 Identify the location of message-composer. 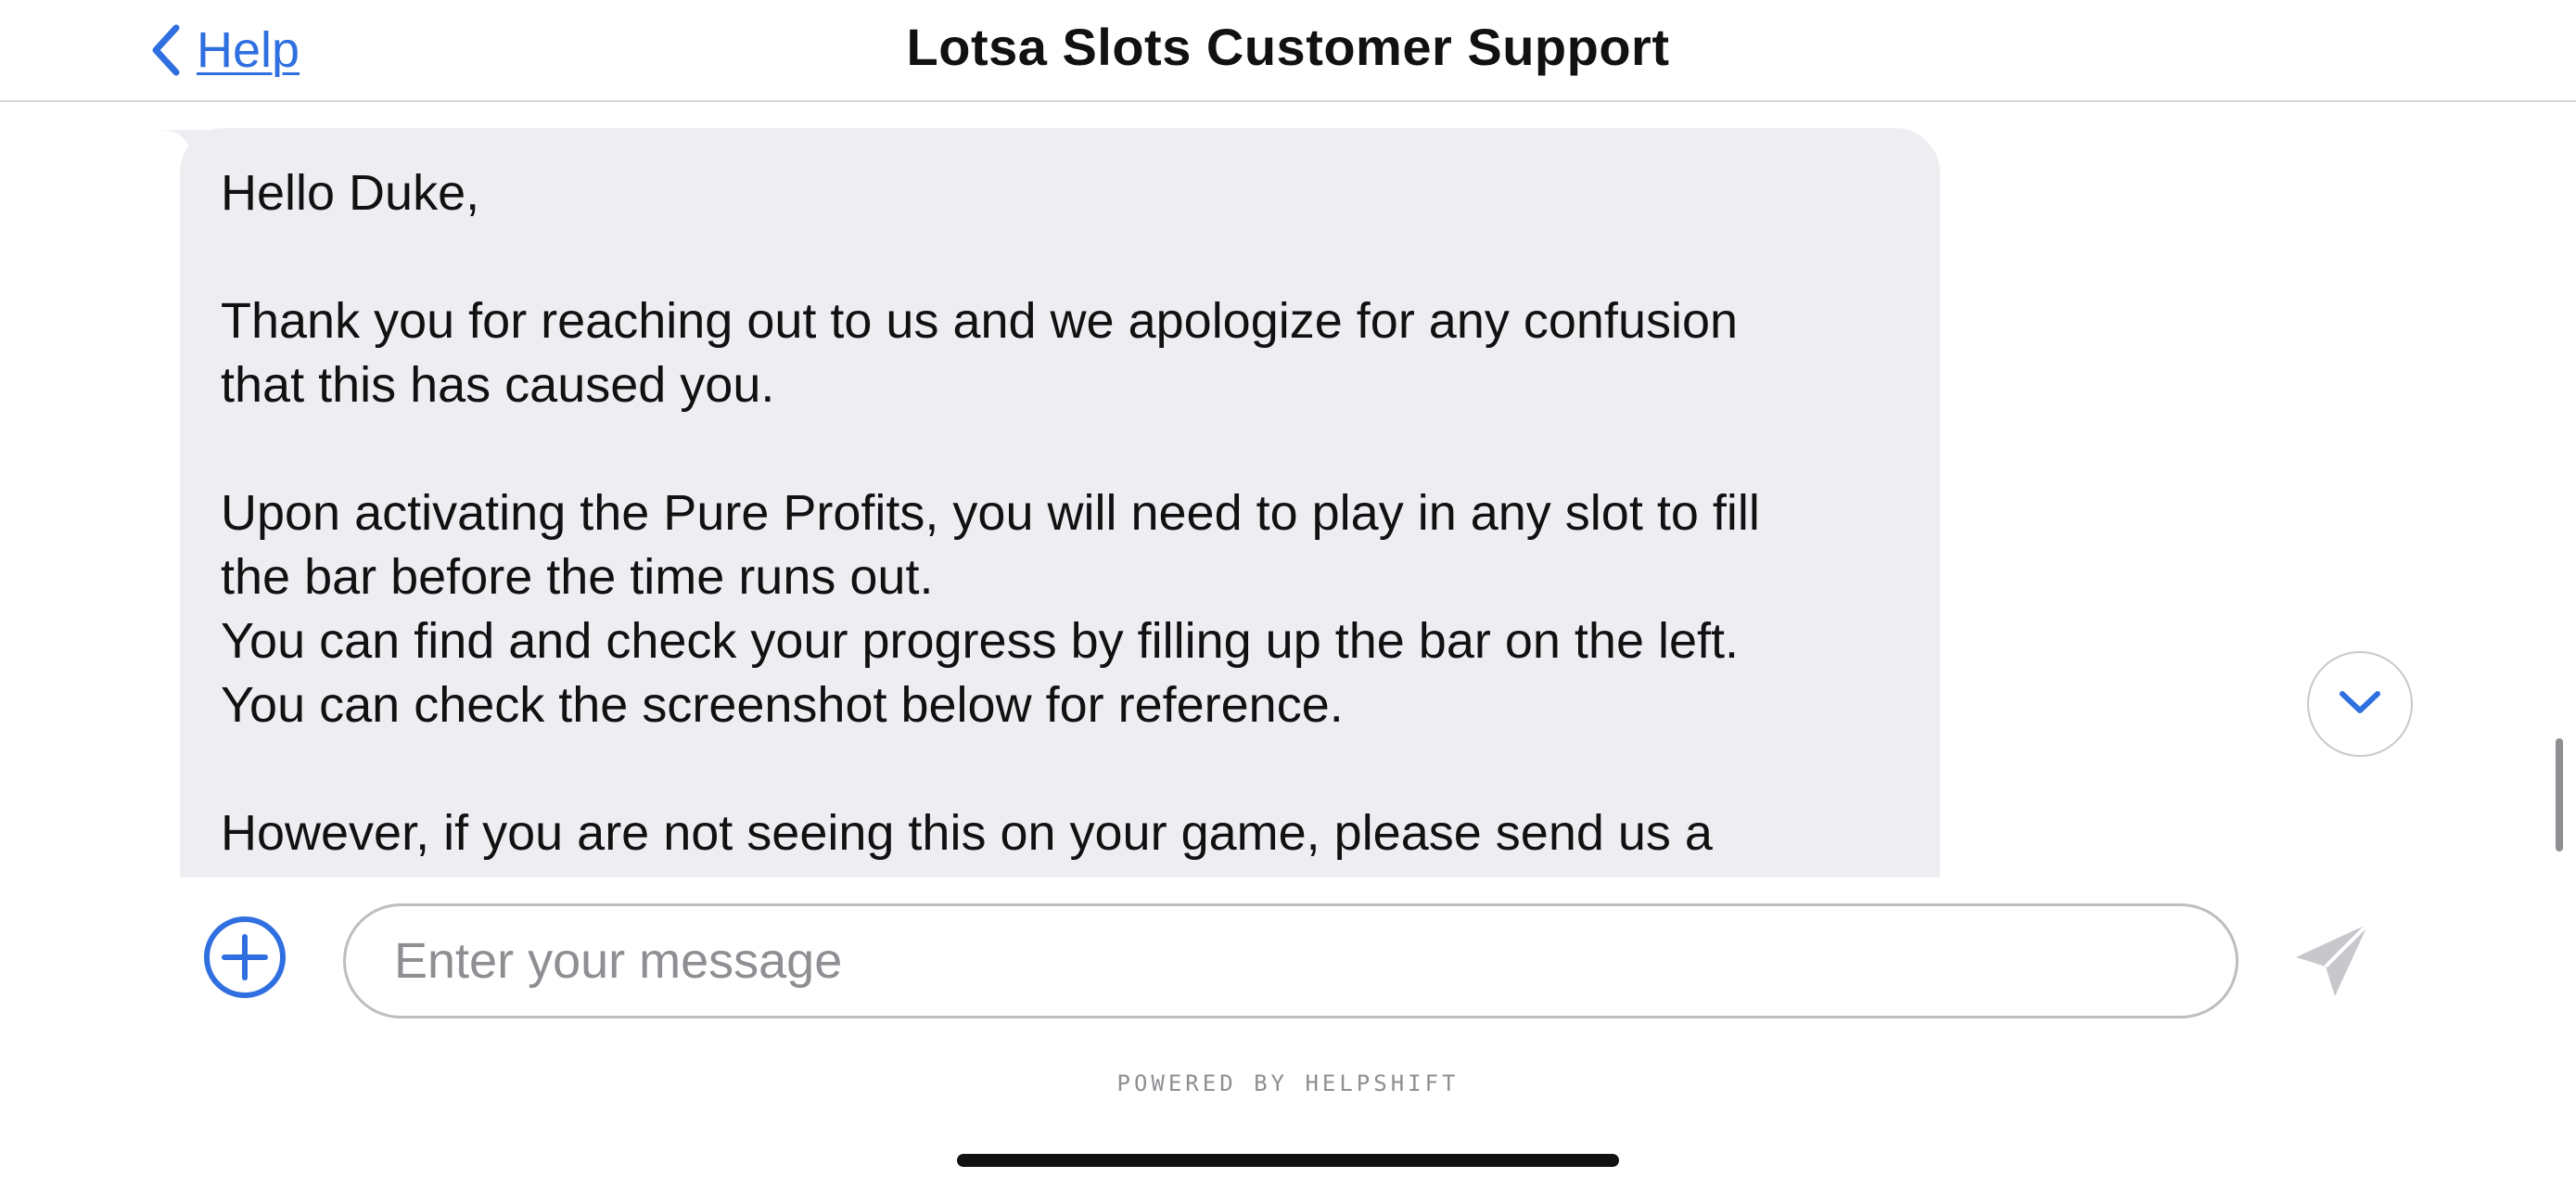
(1288, 951).